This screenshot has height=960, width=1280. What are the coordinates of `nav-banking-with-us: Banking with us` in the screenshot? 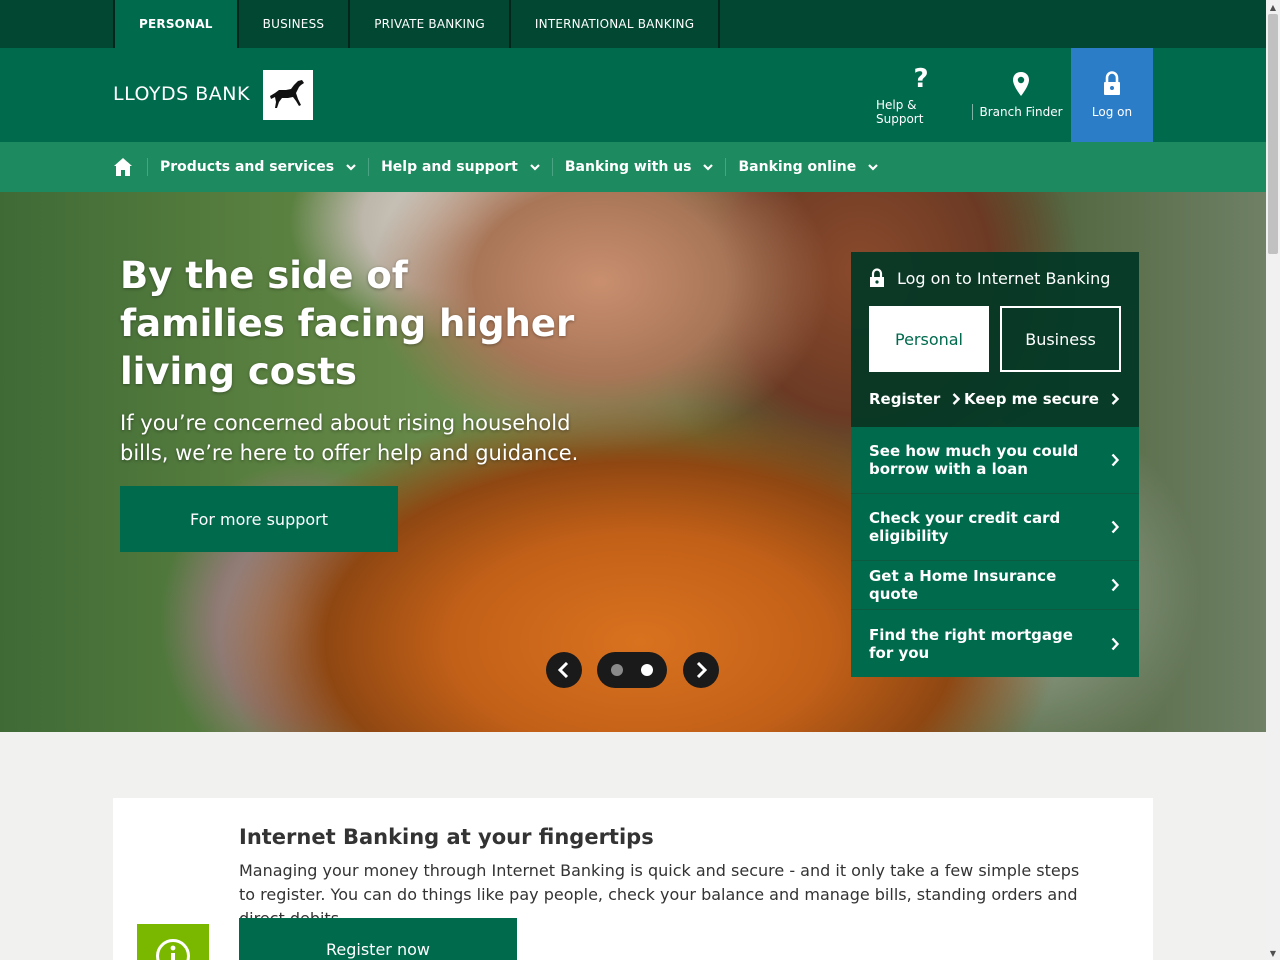 It's located at (638, 167).